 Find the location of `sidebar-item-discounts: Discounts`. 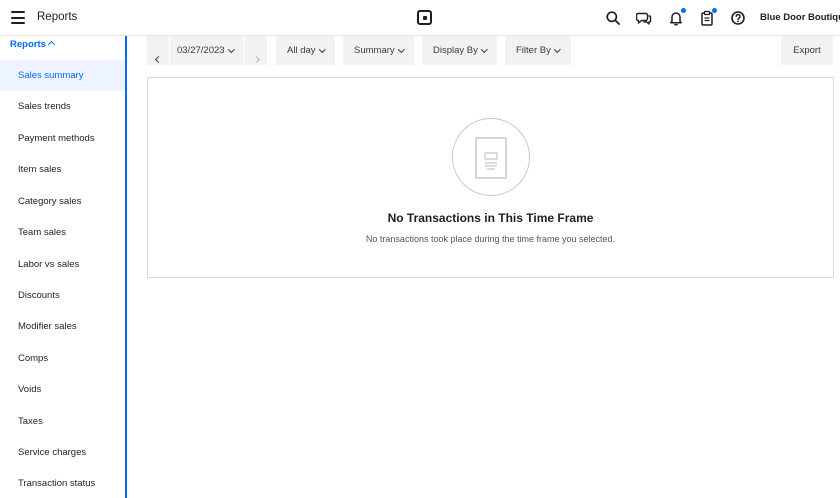

sidebar-item-discounts: Discounts is located at coordinates (62, 295).